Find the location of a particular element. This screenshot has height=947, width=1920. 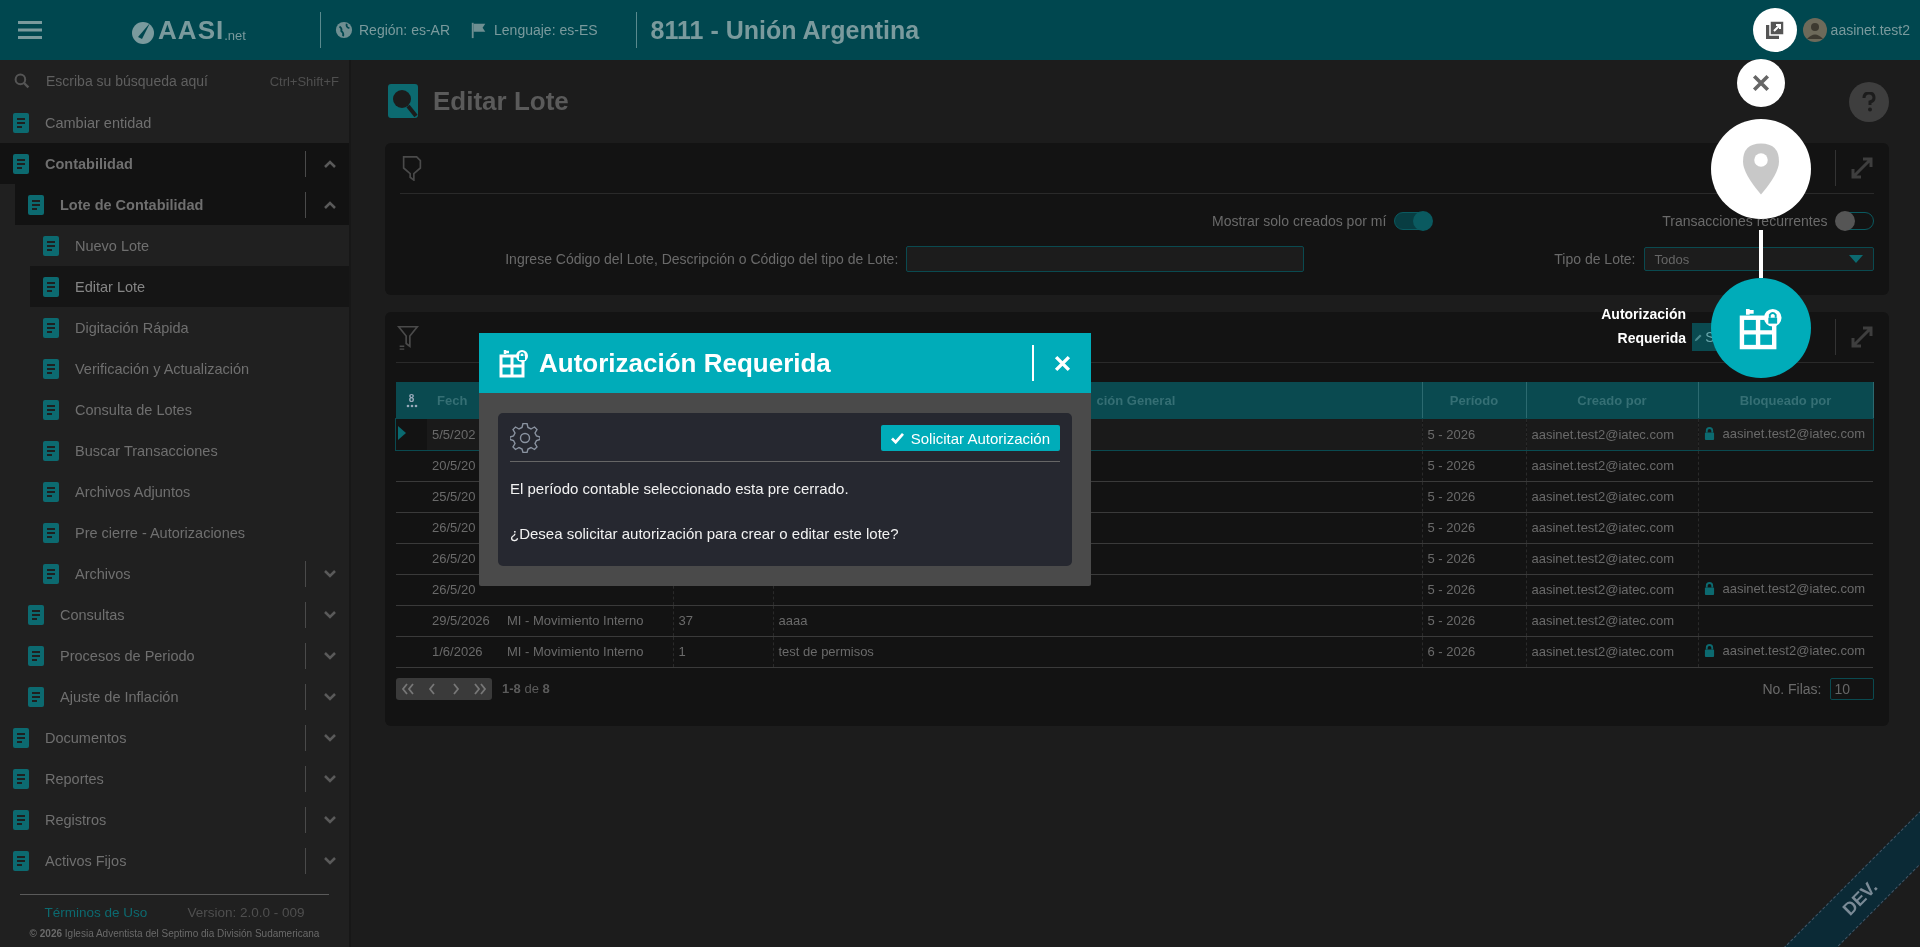

table-row: 29/5/2026 MI - Movimiento Interno 37 aaaa 5 - 2026 aasinet.test2@iatec.com is located at coordinates (1134, 620).